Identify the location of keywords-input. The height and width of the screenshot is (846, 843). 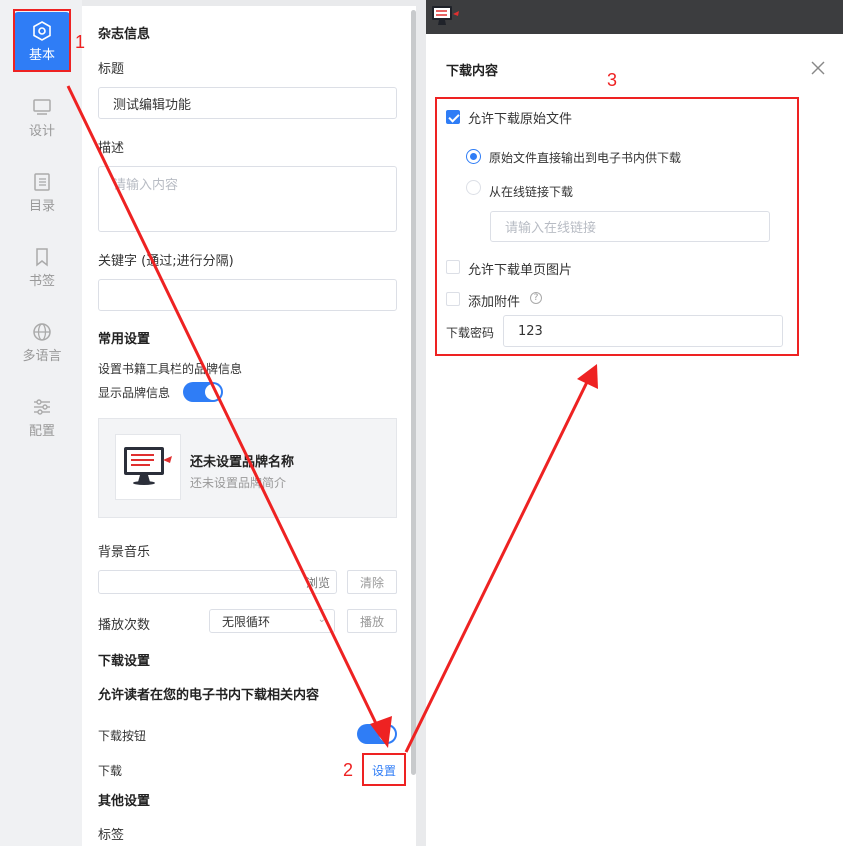
(247, 295).